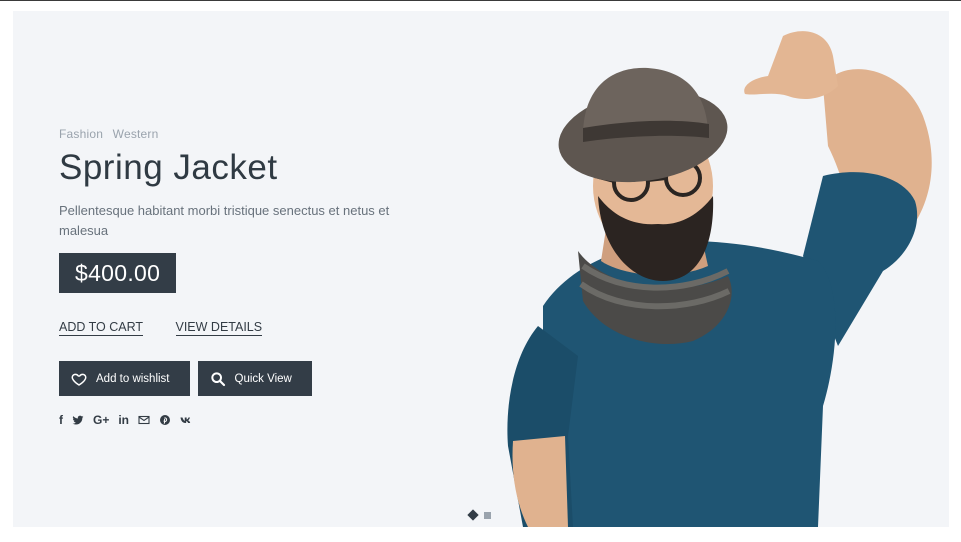  What do you see at coordinates (259, 420) in the screenshot?
I see `social-share: f G+ in` at bounding box center [259, 420].